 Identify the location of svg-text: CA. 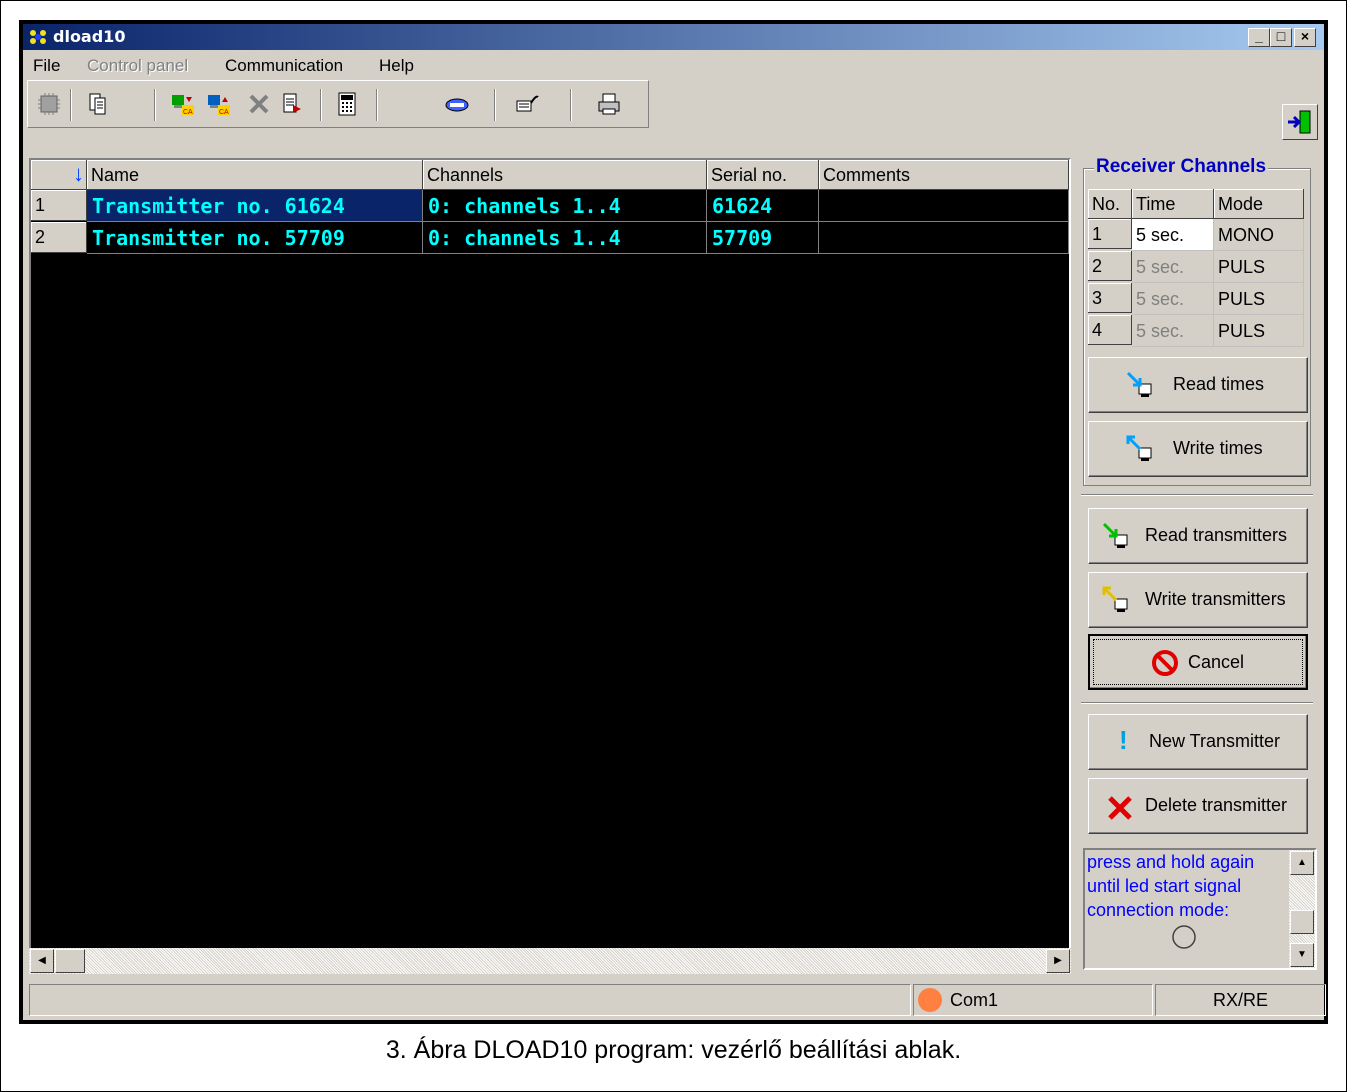
(224, 112).